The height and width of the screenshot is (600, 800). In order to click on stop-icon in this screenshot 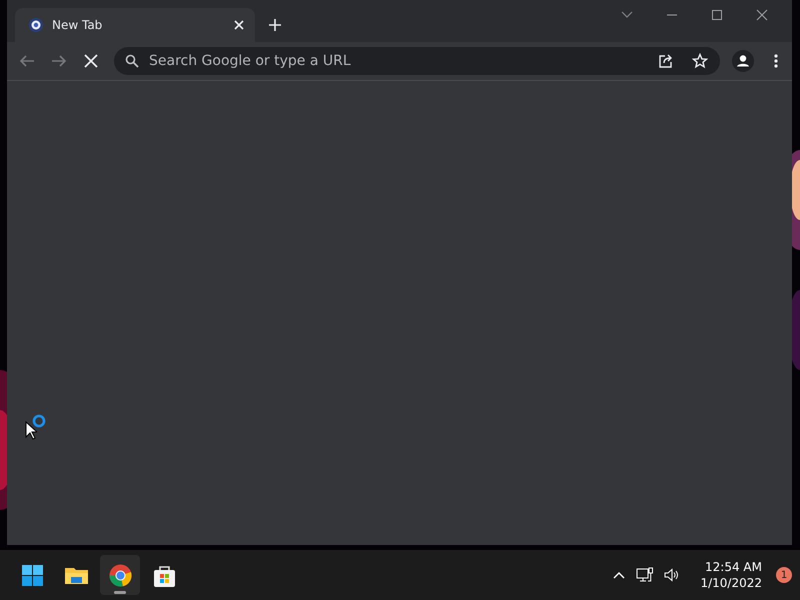, I will do `click(91, 61)`.